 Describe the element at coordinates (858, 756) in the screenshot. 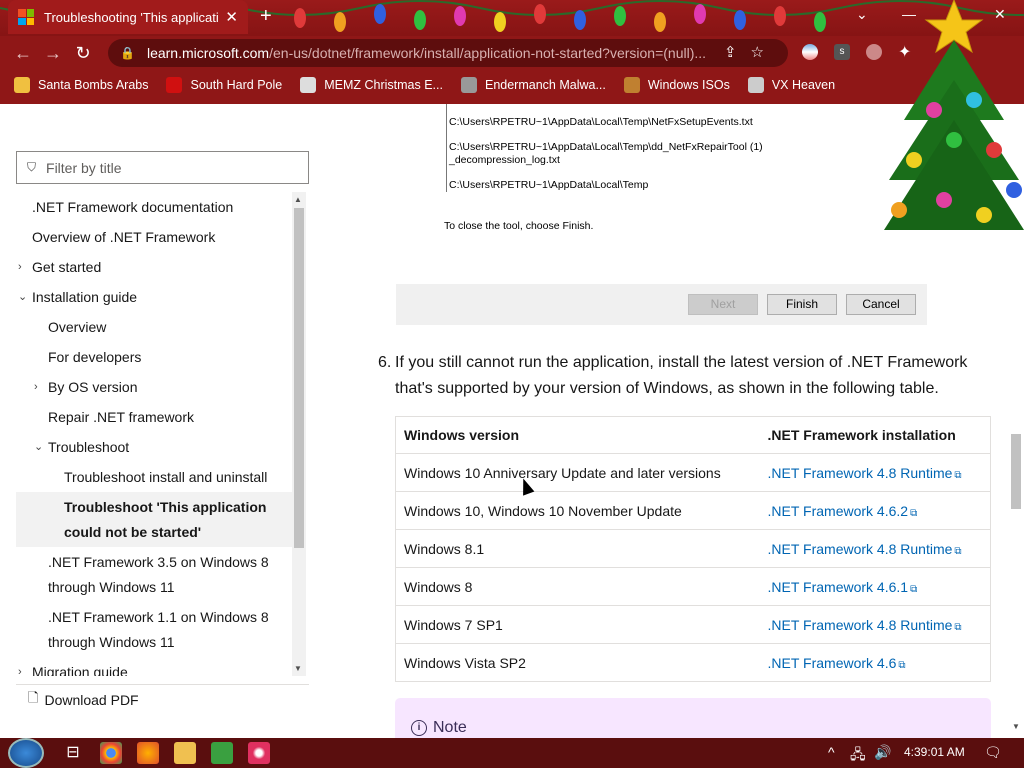

I see `network-icon: 🖧` at that location.